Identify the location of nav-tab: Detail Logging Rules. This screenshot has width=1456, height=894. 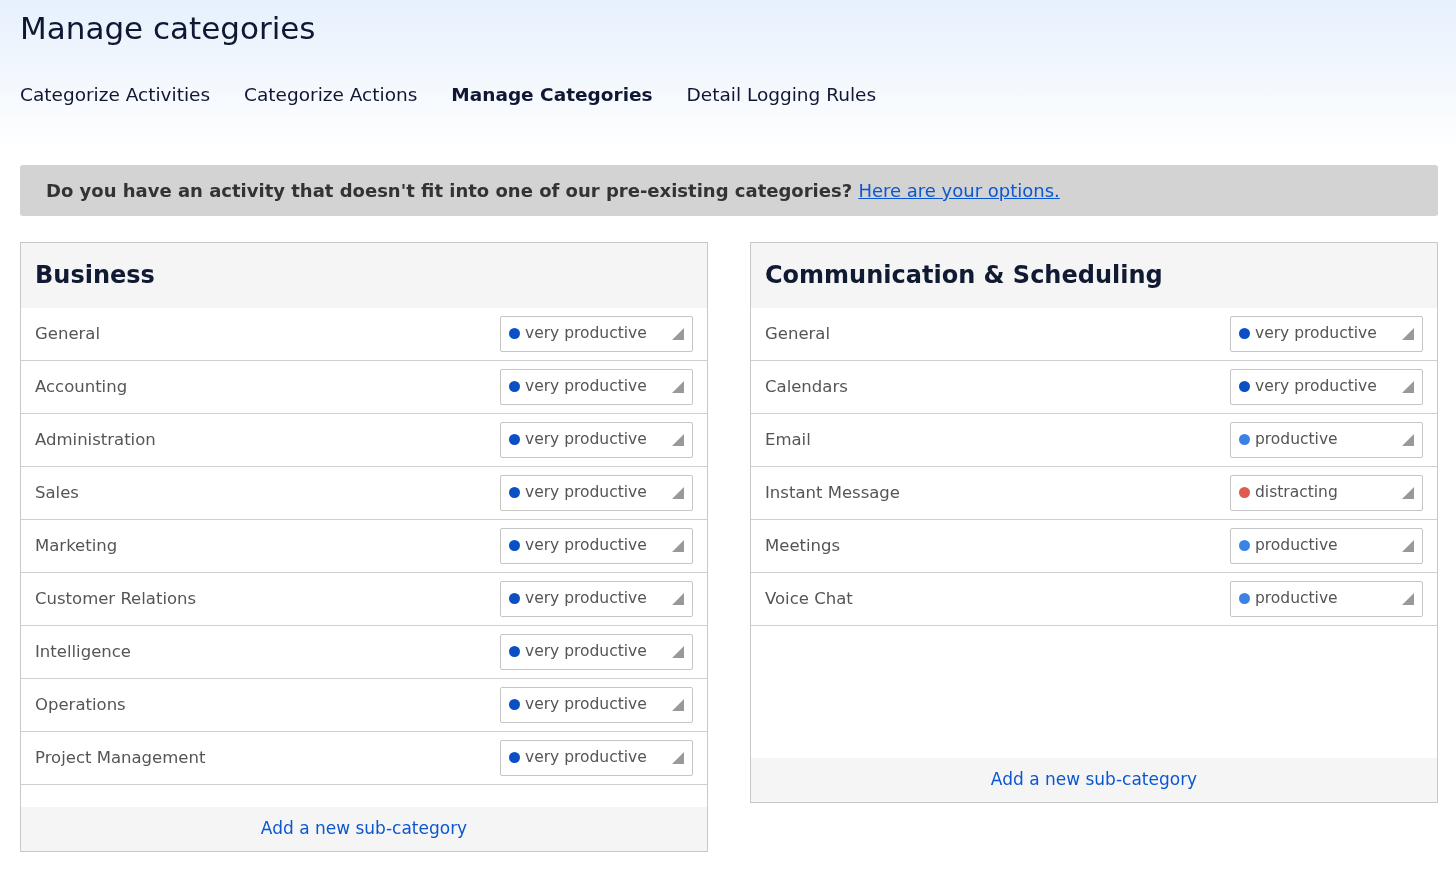
(781, 95).